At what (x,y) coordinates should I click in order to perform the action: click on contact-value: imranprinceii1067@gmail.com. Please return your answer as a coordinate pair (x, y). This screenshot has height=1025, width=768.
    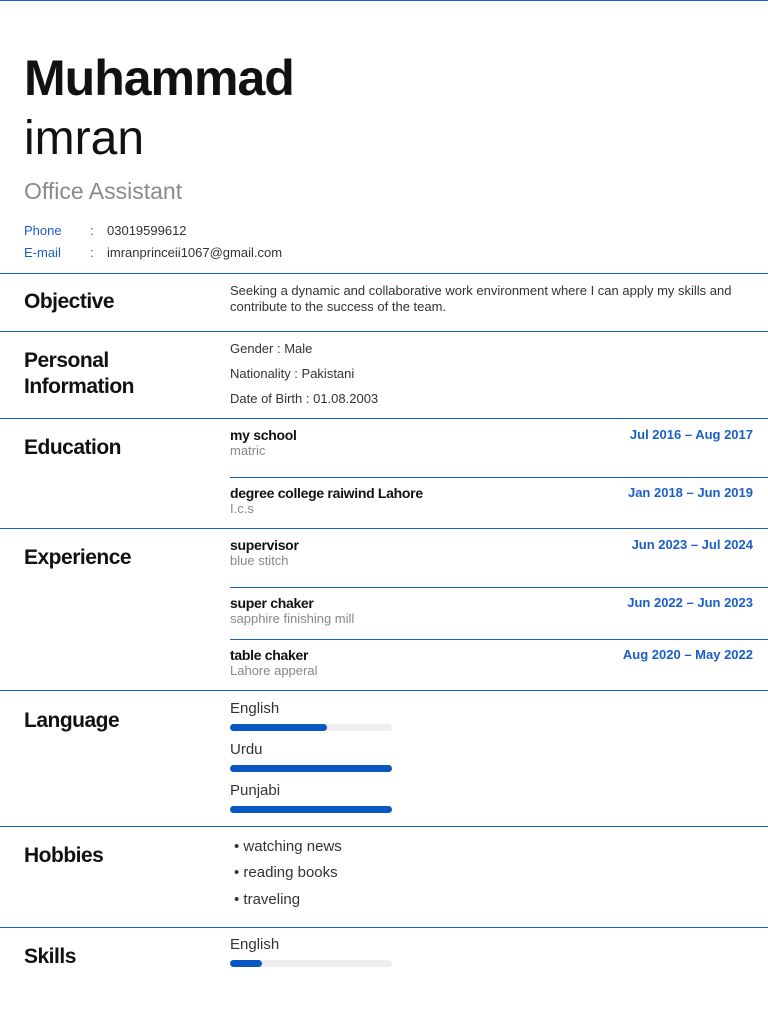
    Looking at the image, I should click on (195, 252).